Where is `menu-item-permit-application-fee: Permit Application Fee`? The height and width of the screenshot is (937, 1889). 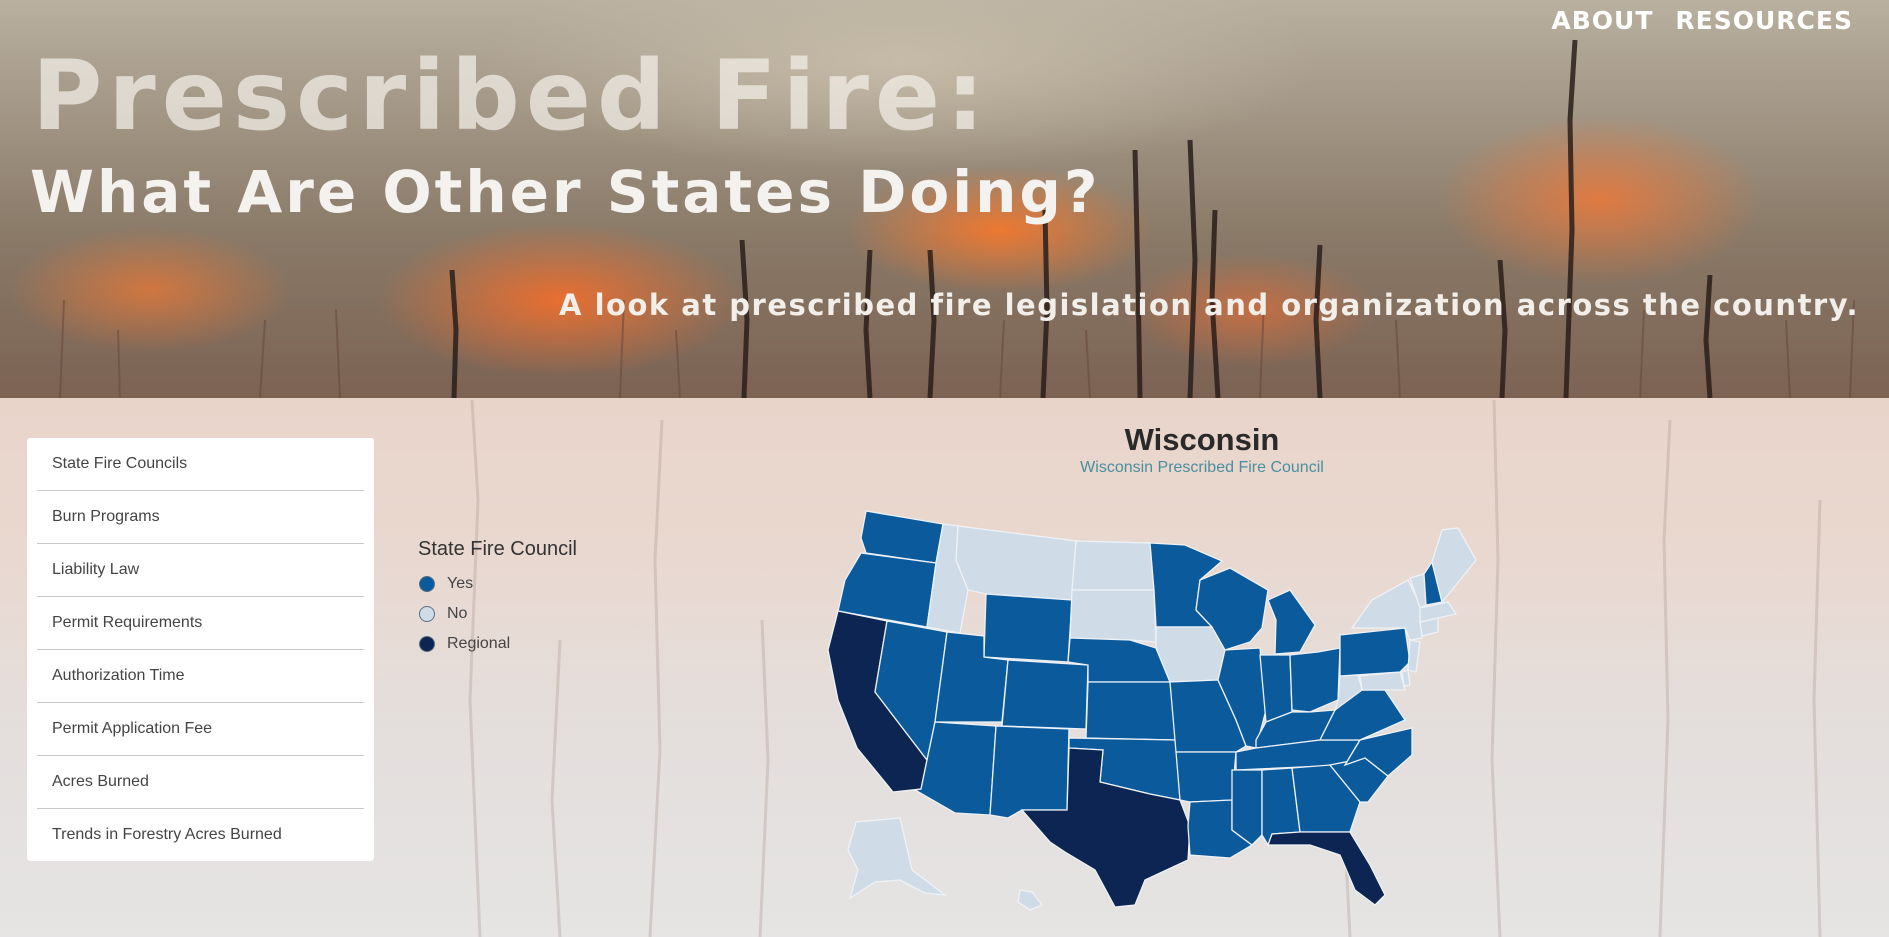
menu-item-permit-application-fee: Permit Application Fee is located at coordinates (200, 729).